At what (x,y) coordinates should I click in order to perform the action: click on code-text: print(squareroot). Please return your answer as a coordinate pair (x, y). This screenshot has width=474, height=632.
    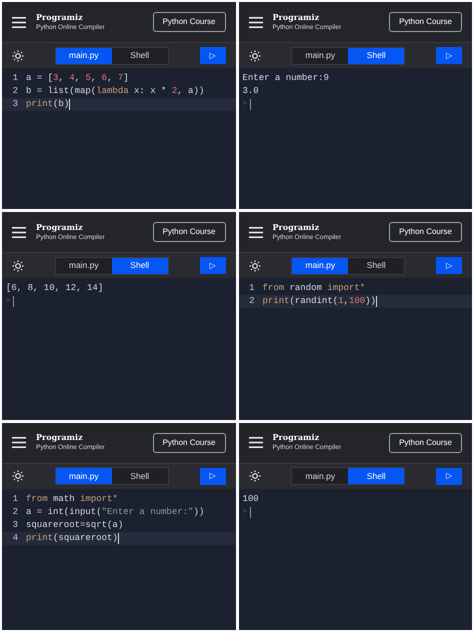
    Looking at the image, I should click on (72, 538).